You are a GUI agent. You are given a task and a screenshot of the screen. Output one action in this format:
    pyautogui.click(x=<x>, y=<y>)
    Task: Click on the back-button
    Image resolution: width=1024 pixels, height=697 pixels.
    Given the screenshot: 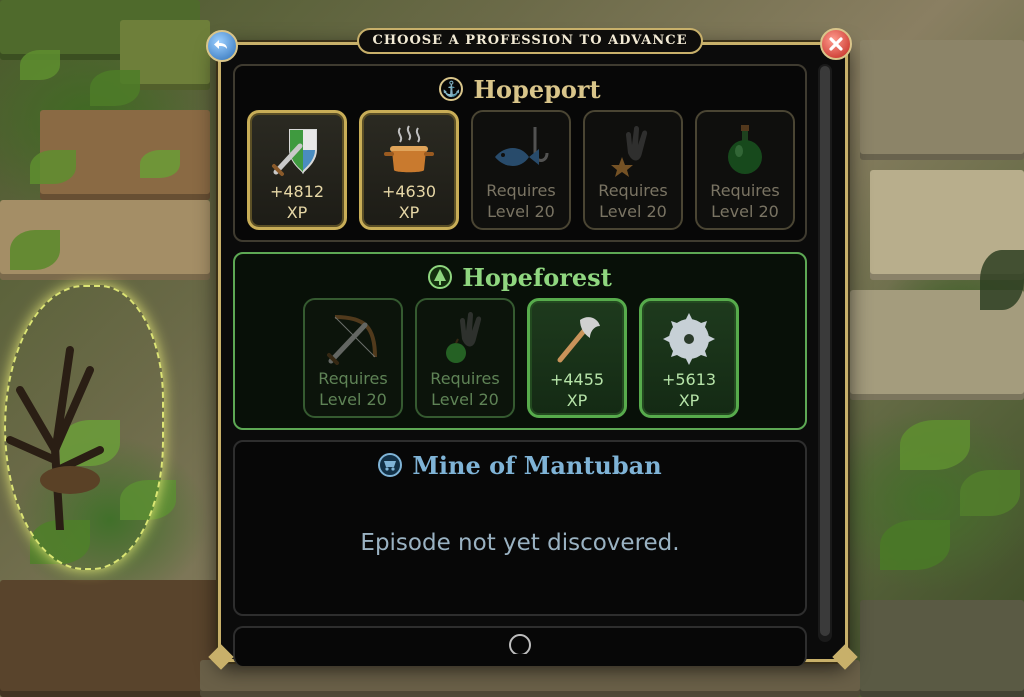 What is the action you would take?
    pyautogui.click(x=222, y=46)
    